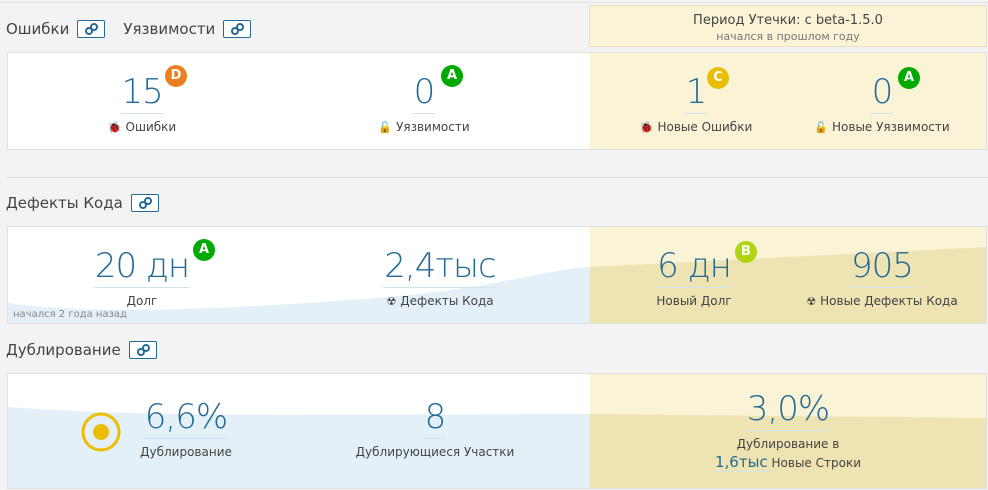  I want to click on rating-badge: C, so click(718, 78).